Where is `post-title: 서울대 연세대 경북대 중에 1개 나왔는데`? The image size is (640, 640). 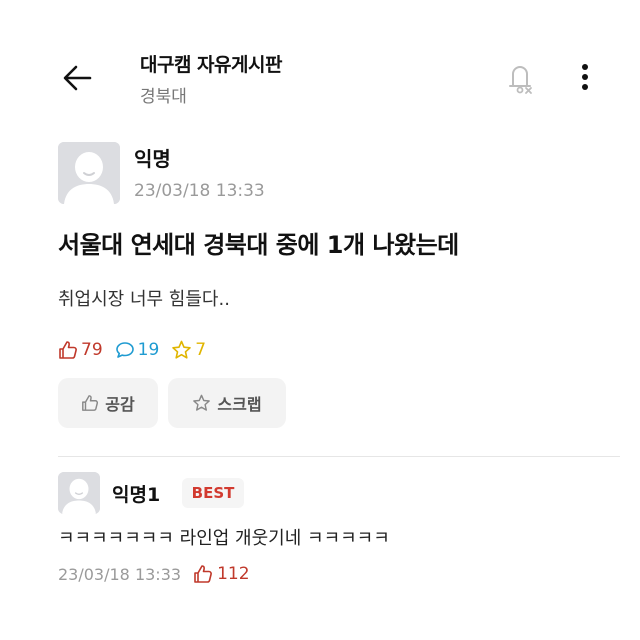
post-title: 서울대 연세대 경북대 중에 1개 나왔는데 is located at coordinates (258, 245).